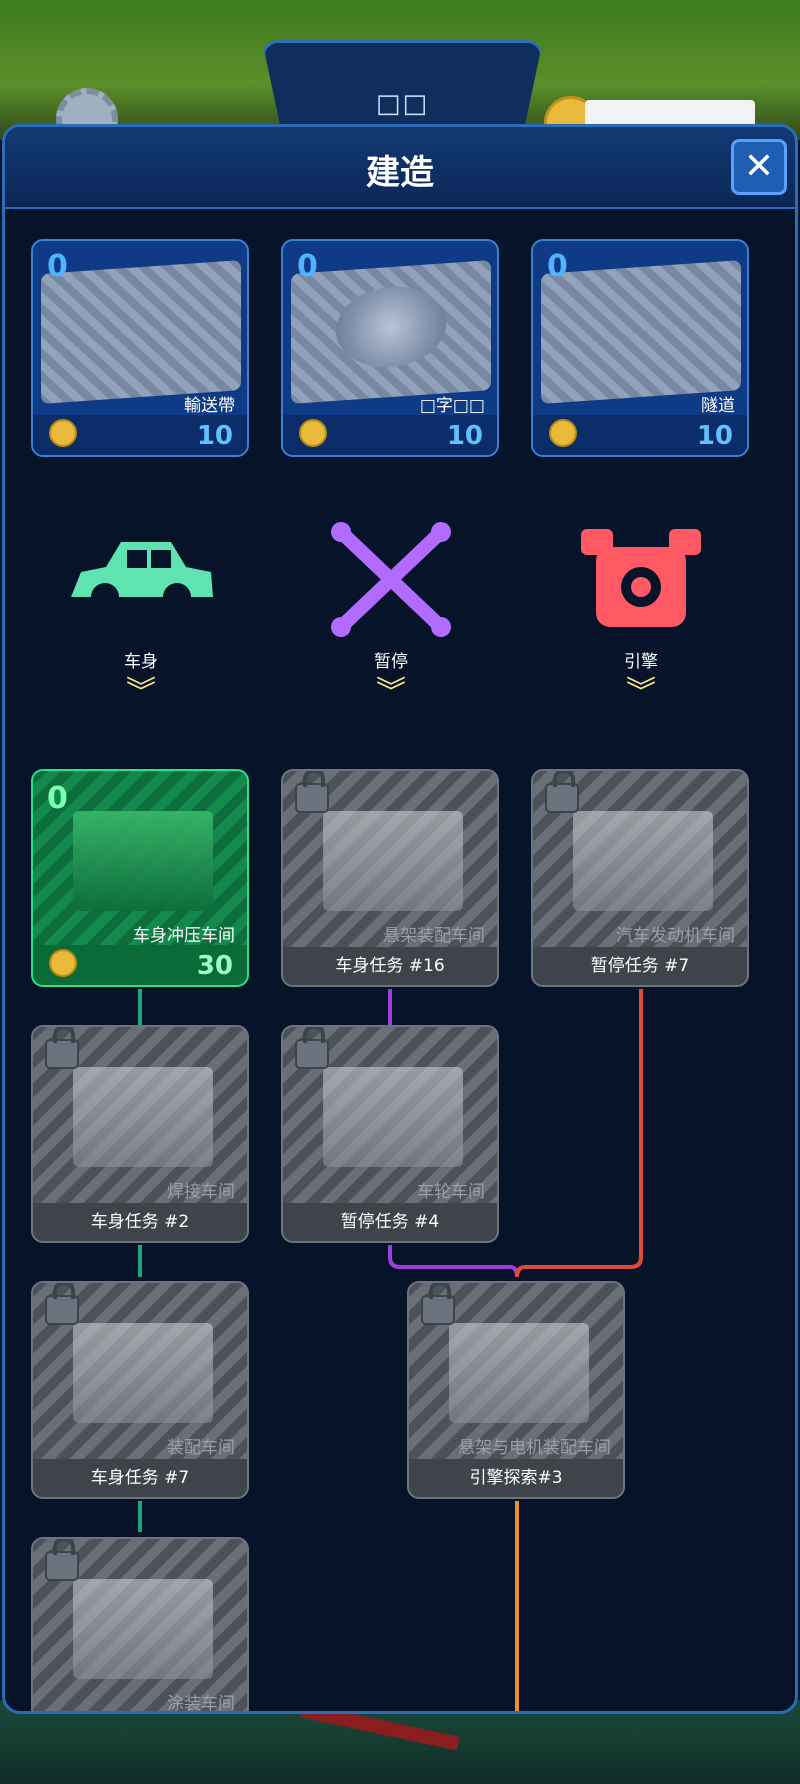 Image resolution: width=800 pixels, height=1784 pixels. What do you see at coordinates (434, 936) in the screenshot?
I see `building-name: 悬架装配车间` at bounding box center [434, 936].